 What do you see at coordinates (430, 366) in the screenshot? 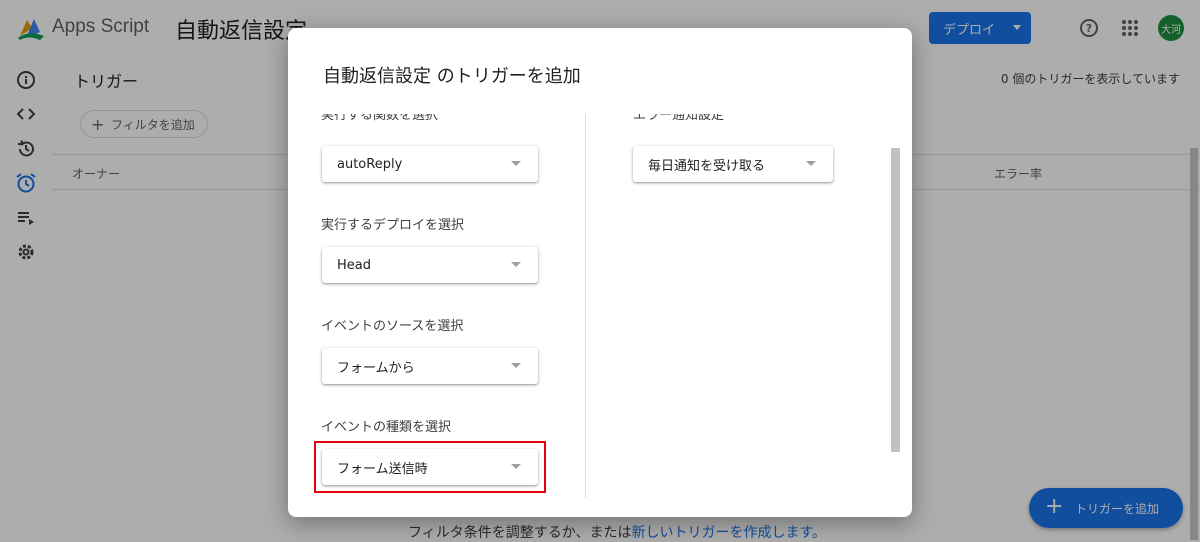
I see `event-source-select: フォームから` at bounding box center [430, 366].